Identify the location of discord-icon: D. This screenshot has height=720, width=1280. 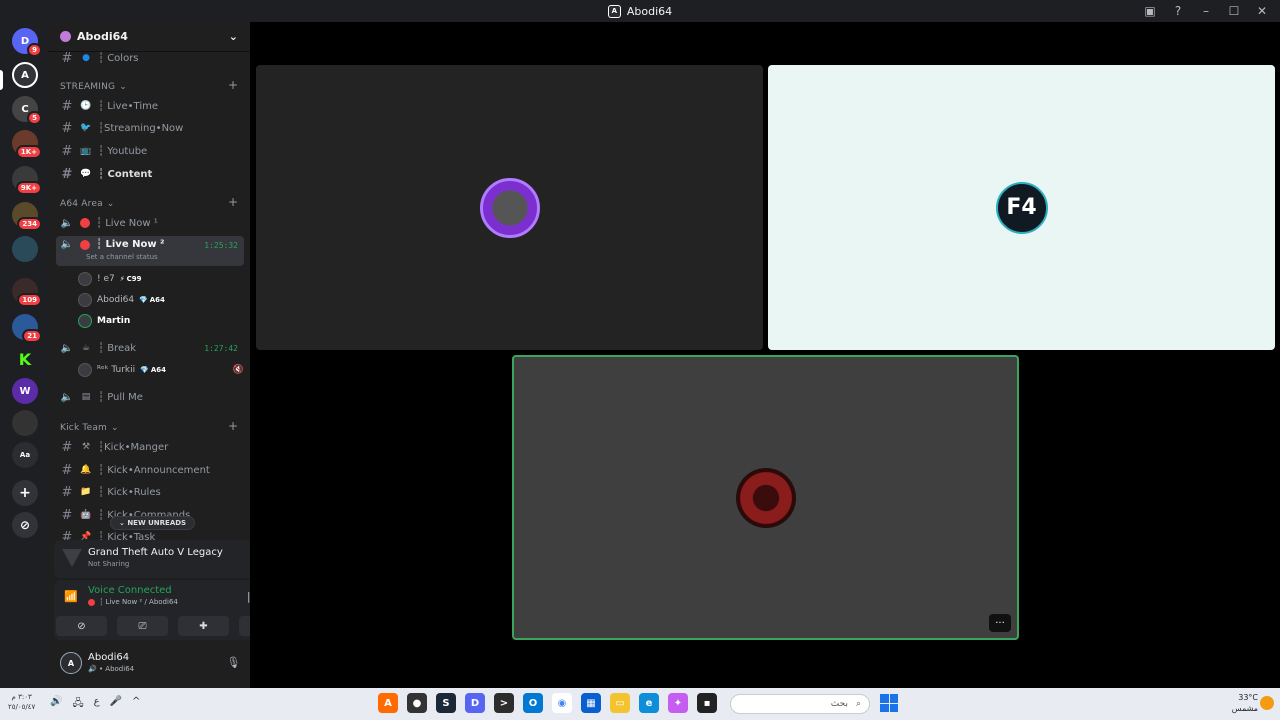
(475, 703).